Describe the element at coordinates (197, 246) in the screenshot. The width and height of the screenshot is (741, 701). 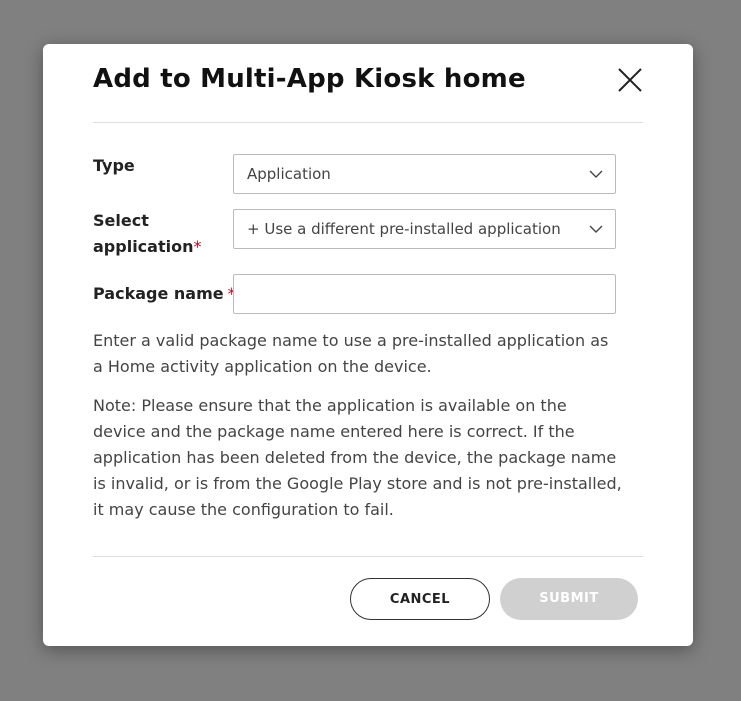
I see `required-marker: *` at that location.